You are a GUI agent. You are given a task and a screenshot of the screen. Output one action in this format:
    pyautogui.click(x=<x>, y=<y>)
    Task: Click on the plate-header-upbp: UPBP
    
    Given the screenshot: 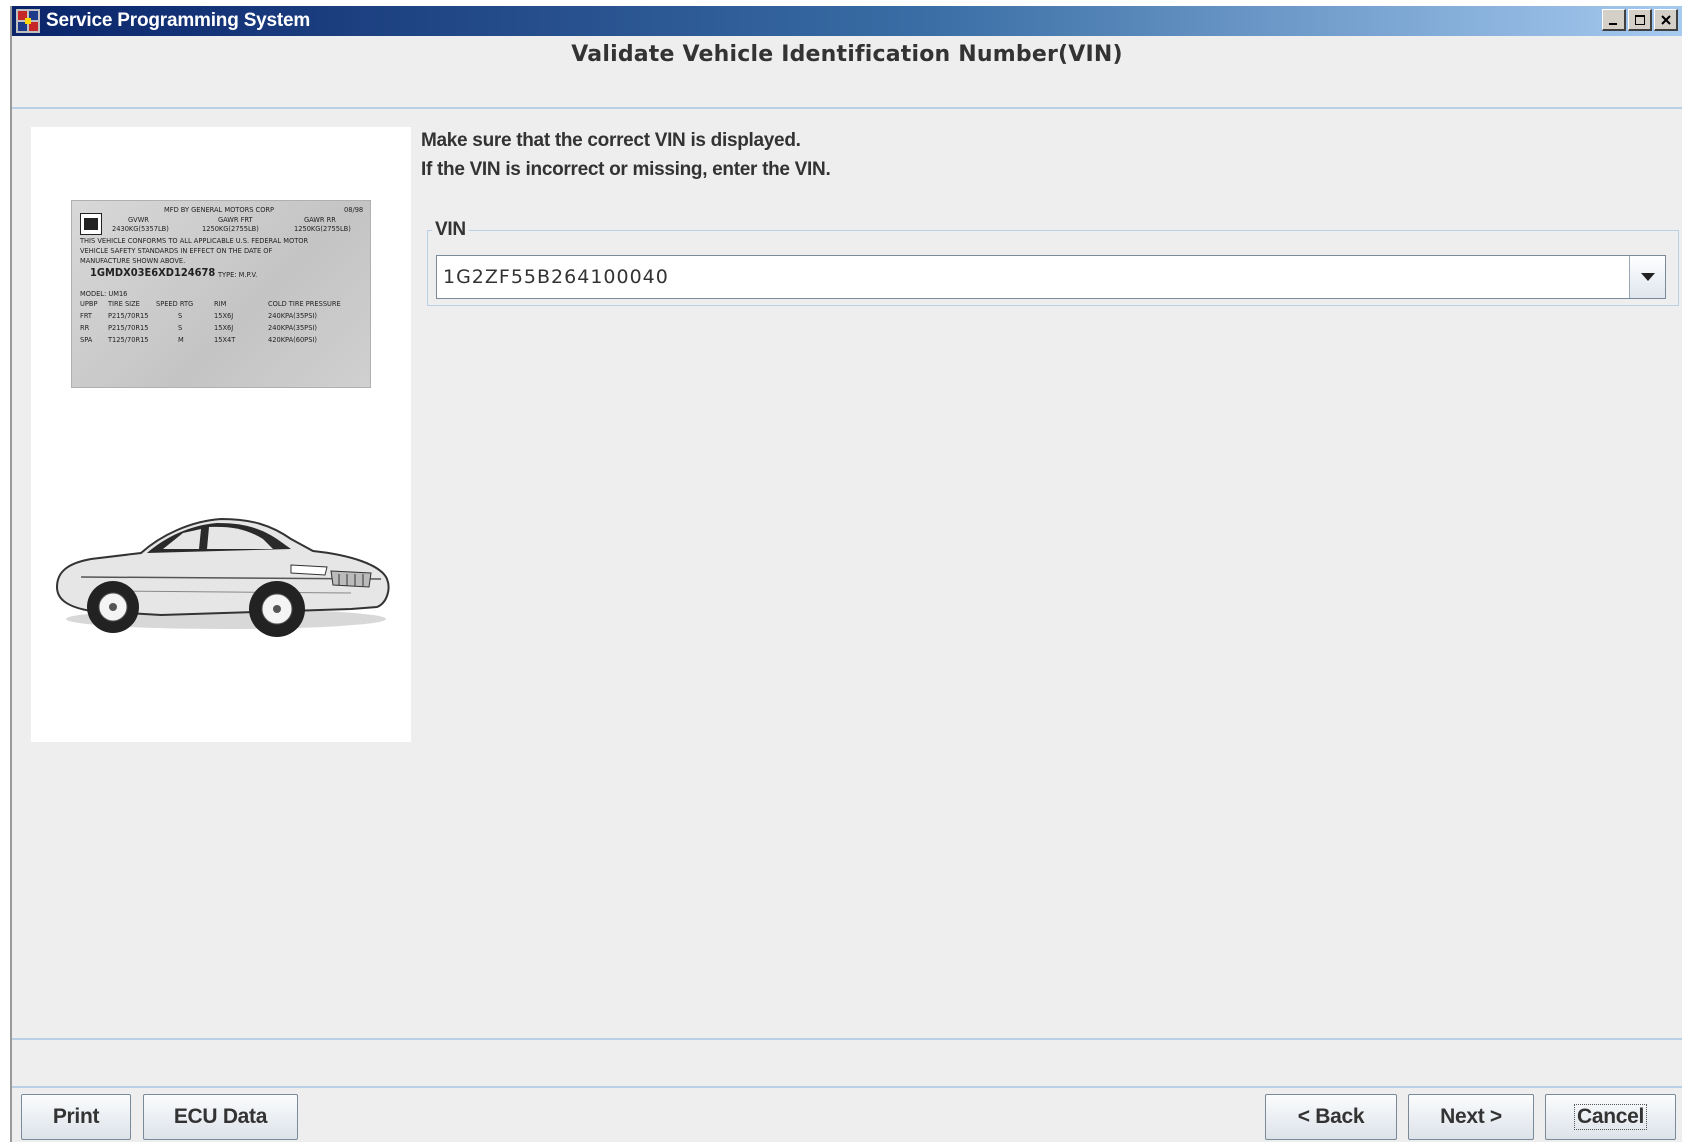 What is the action you would take?
    pyautogui.click(x=89, y=303)
    